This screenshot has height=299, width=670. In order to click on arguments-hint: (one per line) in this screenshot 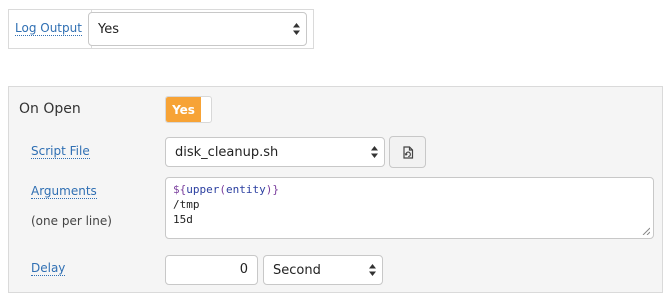, I will do `click(71, 221)`.